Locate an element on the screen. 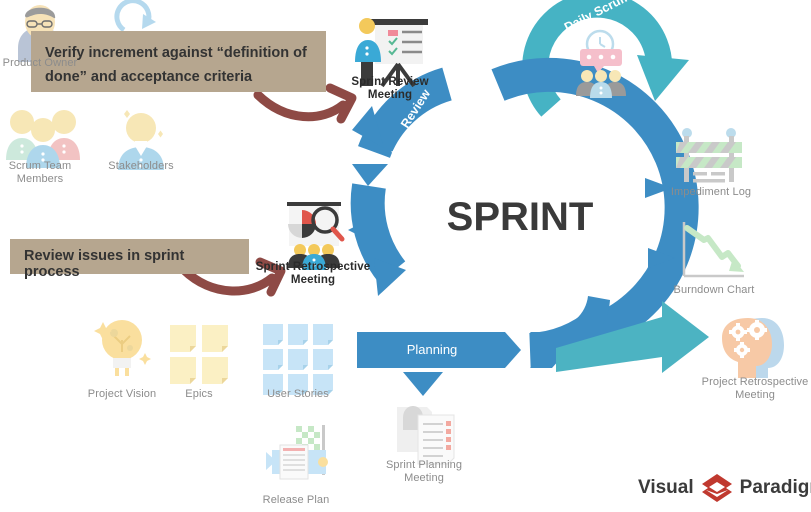 The height and width of the screenshot is (512, 811). label-sprint-review-meeting: Sprint Review Meeting is located at coordinates (390, 88).